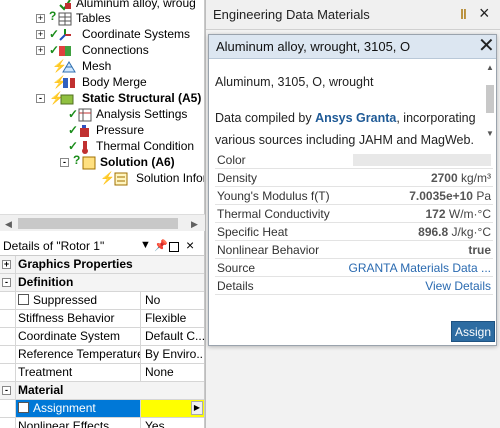 The width and height of the screenshot is (500, 428). What do you see at coordinates (486, 46) in the screenshot?
I see `close-icon: ✕` at bounding box center [486, 46].